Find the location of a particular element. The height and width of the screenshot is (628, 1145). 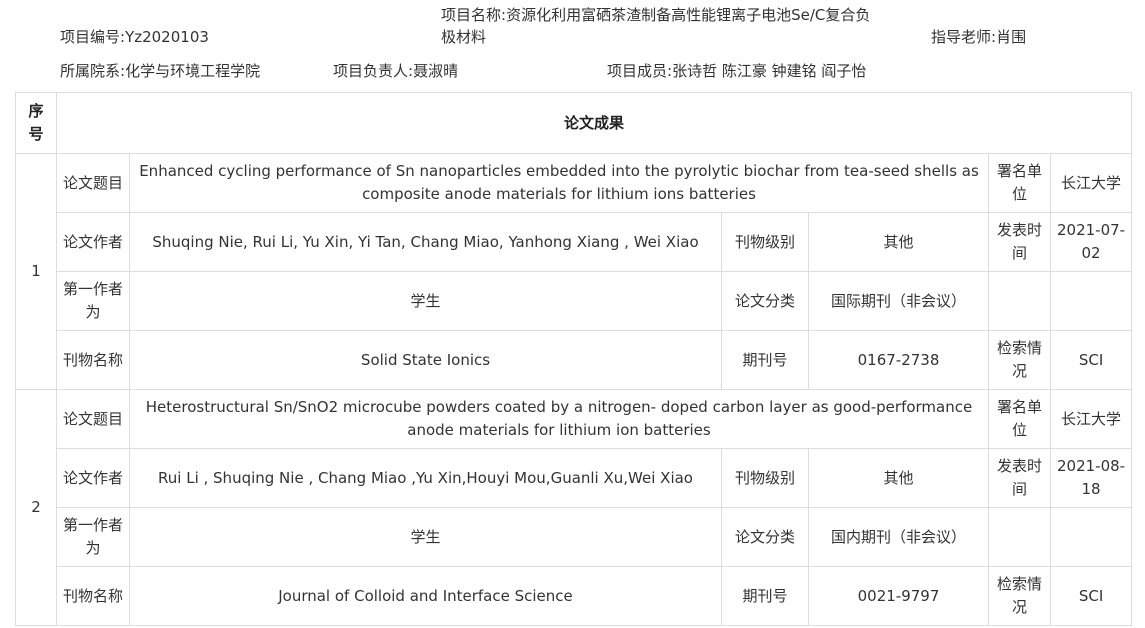

members-label: 项目成员: is located at coordinates (640, 71).